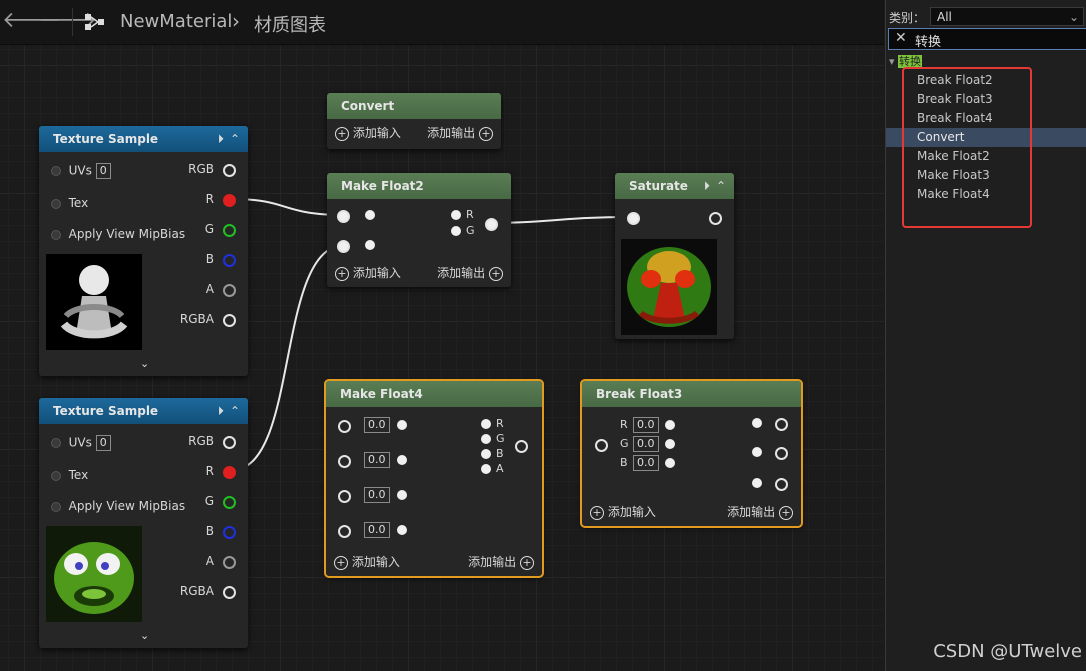 This screenshot has width=1086, height=671. What do you see at coordinates (414, 121) in the screenshot?
I see `convert-node: Convert + 添加输入 添加输出 +` at bounding box center [414, 121].